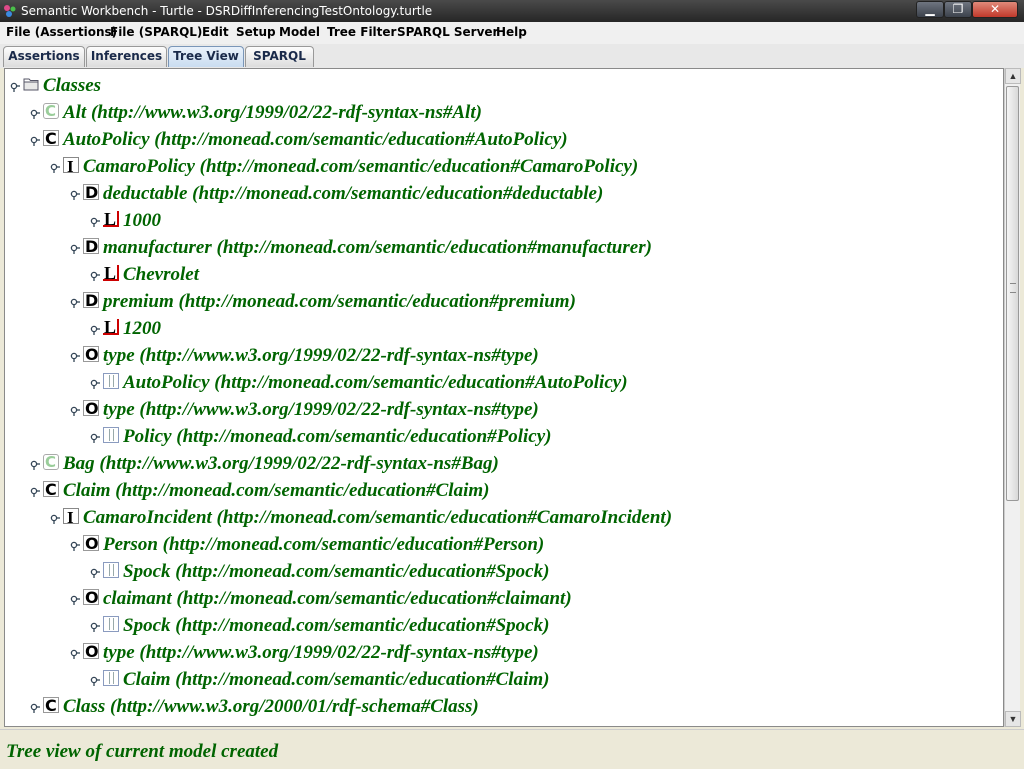  I want to click on scroll-thumb, so click(1012, 293).